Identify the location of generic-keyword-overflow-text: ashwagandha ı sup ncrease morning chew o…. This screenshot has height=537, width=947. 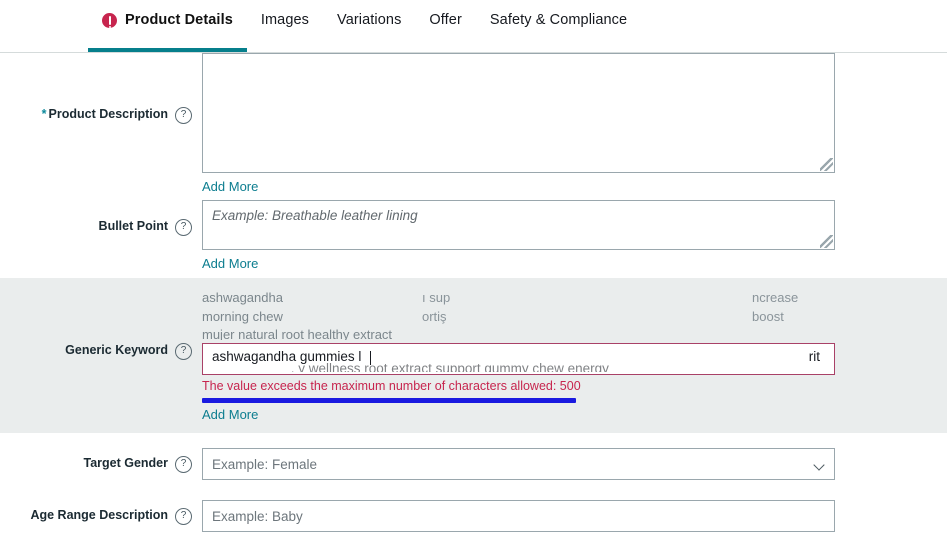
(518, 316).